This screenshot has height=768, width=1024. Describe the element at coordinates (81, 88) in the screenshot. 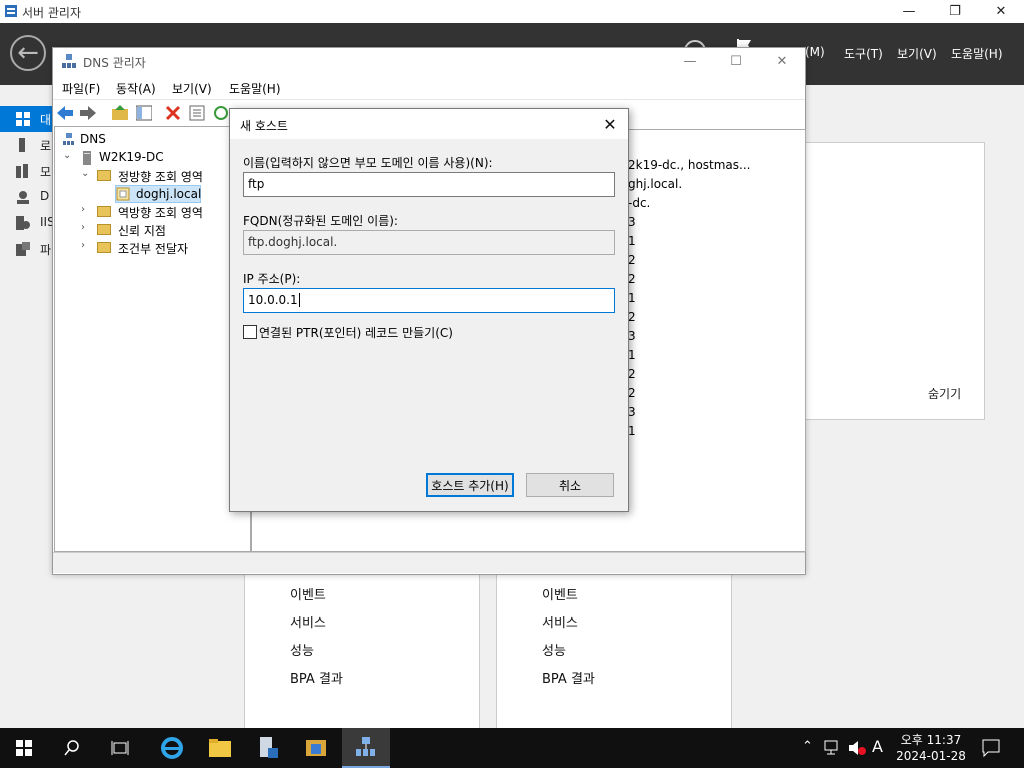

I see `menu-file: 파일(F)` at that location.